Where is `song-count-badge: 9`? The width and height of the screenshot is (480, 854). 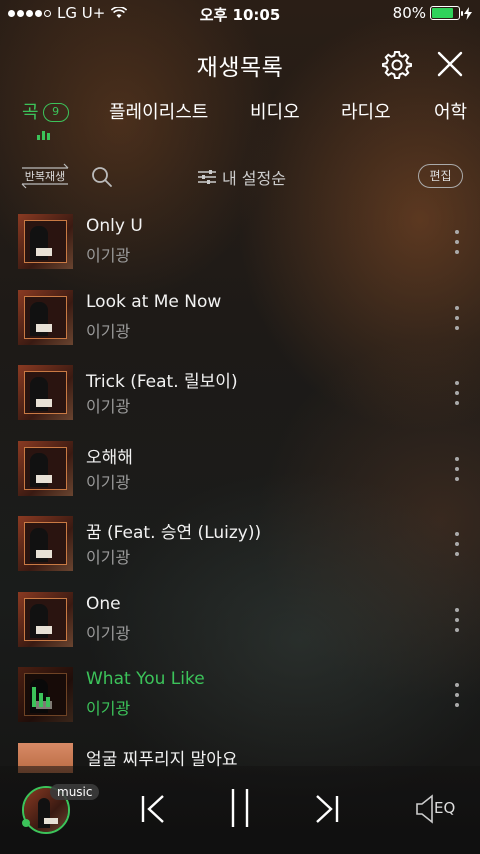
song-count-badge: 9 is located at coordinates (55, 112).